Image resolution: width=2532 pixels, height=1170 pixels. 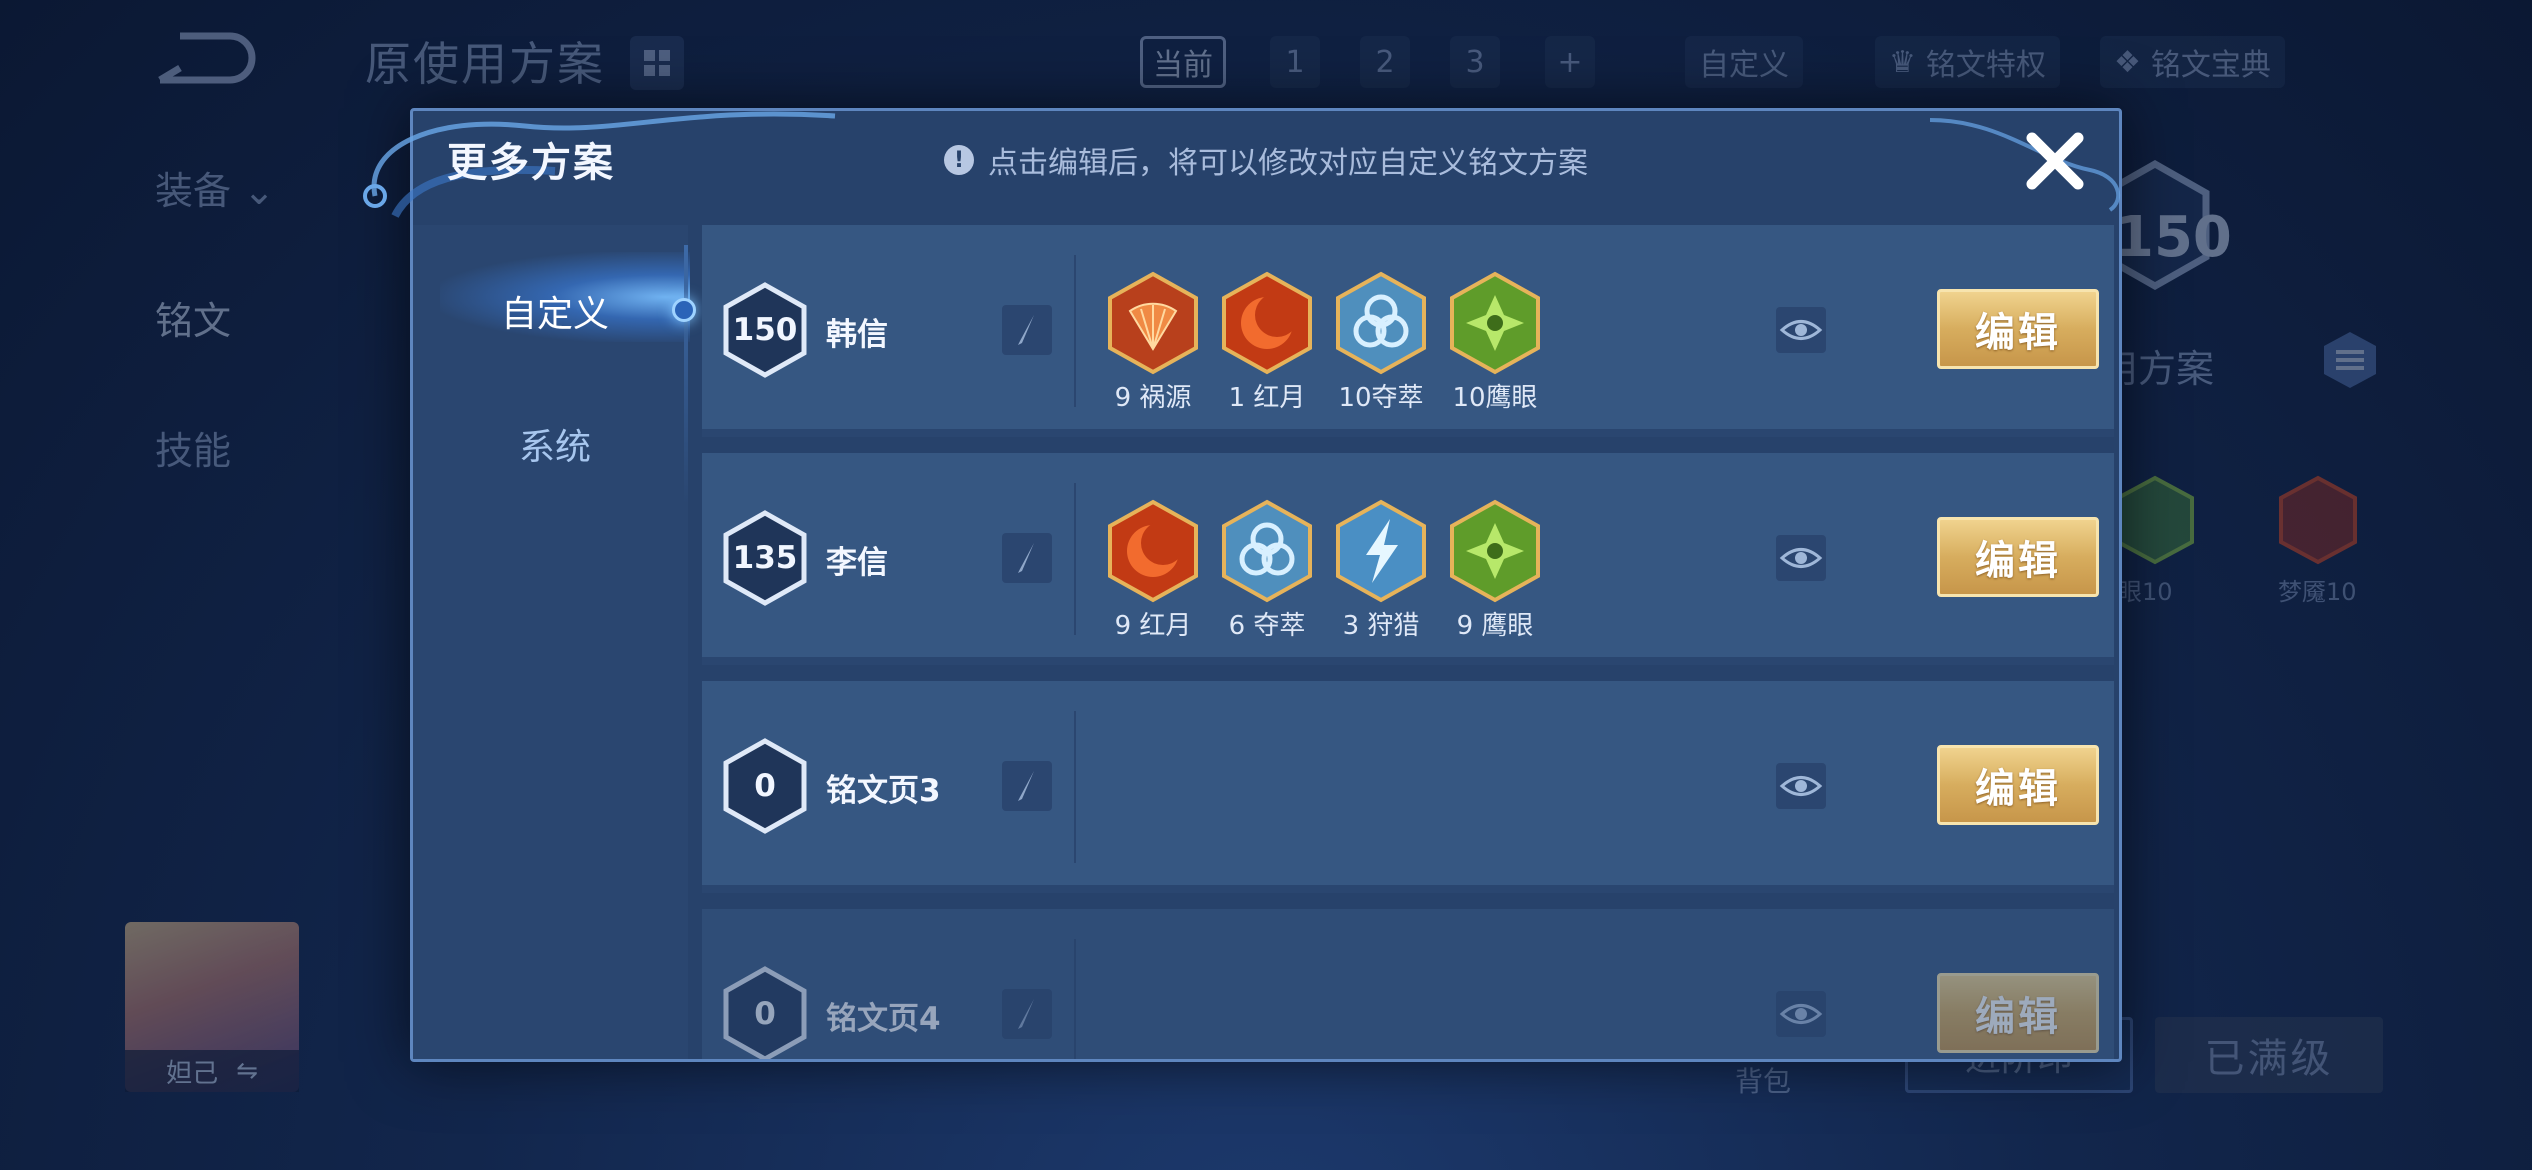 What do you see at coordinates (215, 187) in the screenshot?
I see `sidebar-item-equipment: 装备 ⌄` at bounding box center [215, 187].